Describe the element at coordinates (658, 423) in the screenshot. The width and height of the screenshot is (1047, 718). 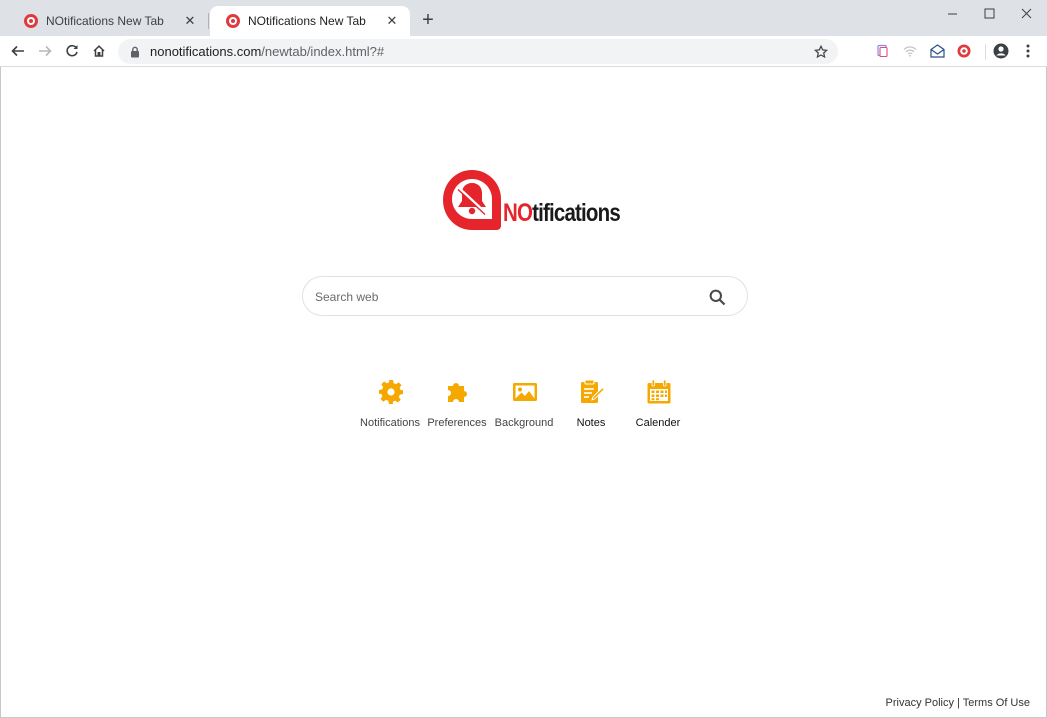
I see `shortcut-label: Calender` at that location.